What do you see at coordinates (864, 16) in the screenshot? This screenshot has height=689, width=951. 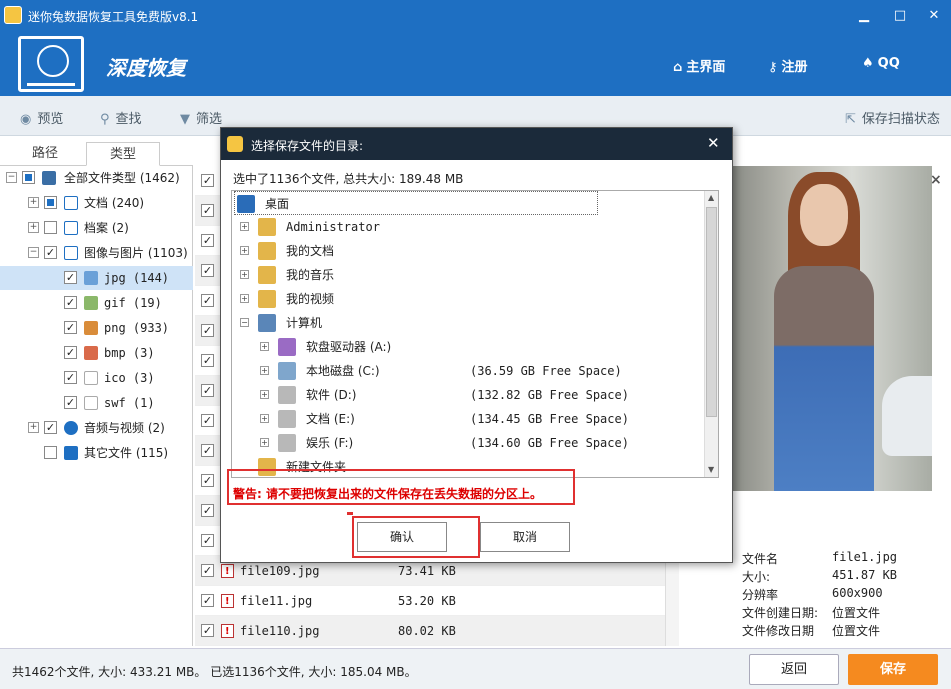 I see `minimize-button: ▁` at bounding box center [864, 16].